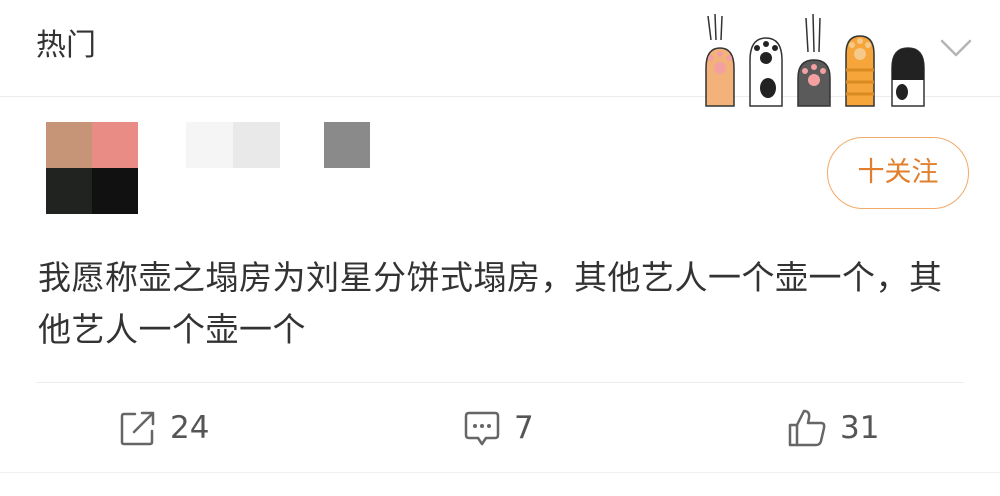 This screenshot has height=496, width=1000. Describe the element at coordinates (807, 428) in the screenshot. I see `thumbs-up-icon` at that location.